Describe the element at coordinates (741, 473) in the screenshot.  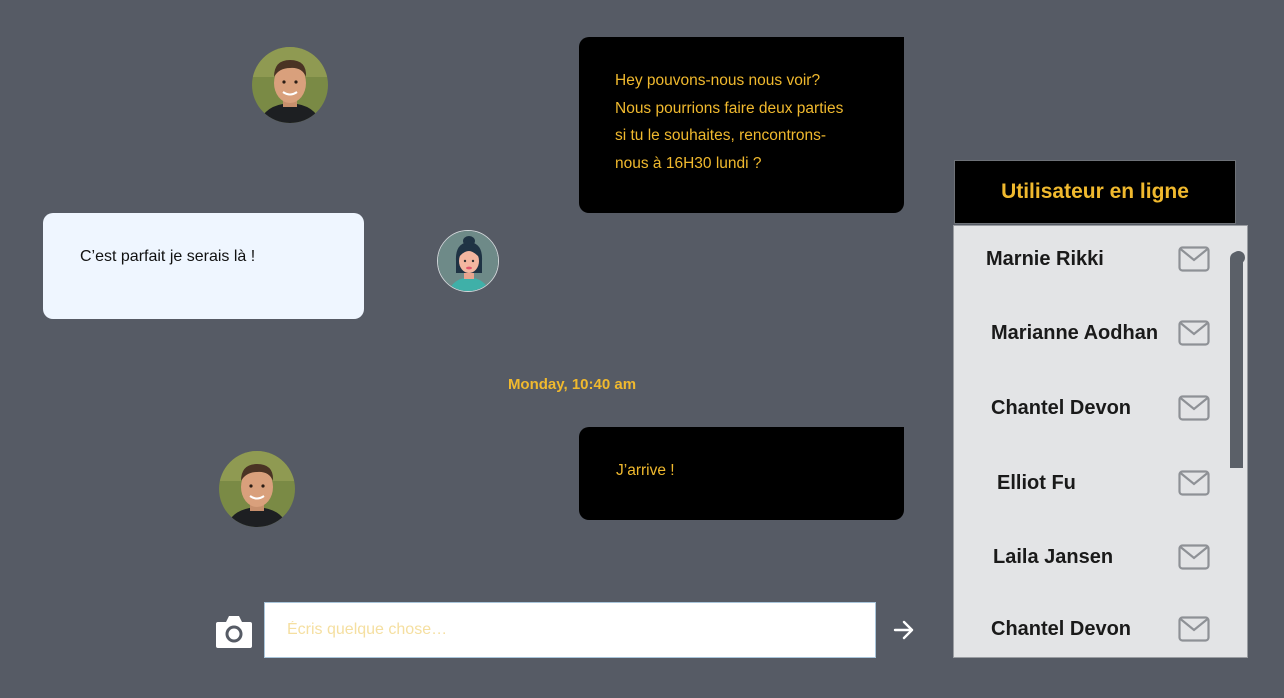
I see `outgoing-message: J’arrive !` at that location.